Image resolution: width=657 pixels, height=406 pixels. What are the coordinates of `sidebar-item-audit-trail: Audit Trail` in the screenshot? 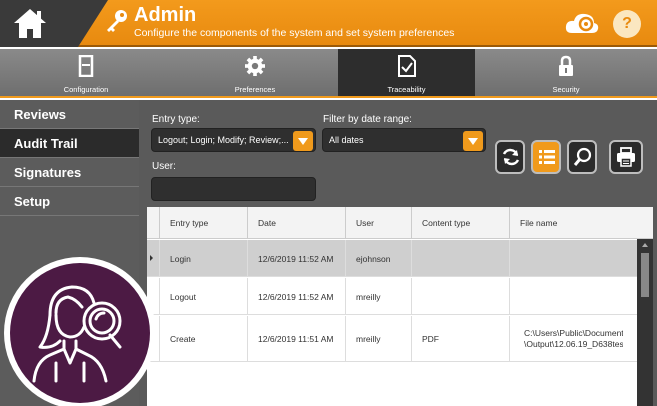 It's located at (69, 143).